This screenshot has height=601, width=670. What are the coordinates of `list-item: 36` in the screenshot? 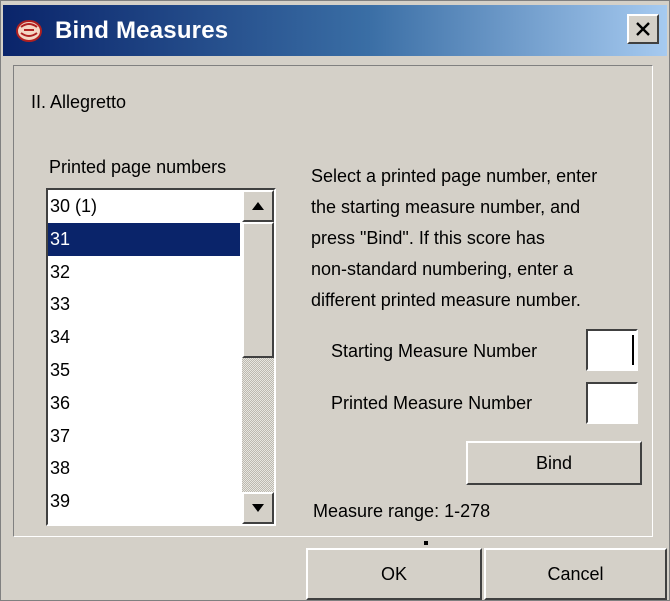 It's located at (144, 403).